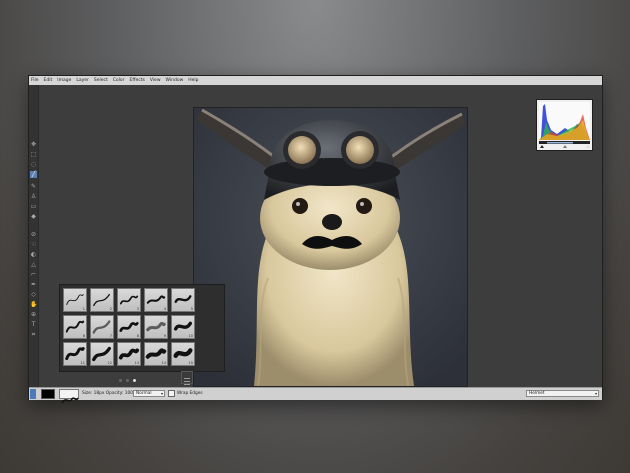 The height and width of the screenshot is (473, 630). I want to click on menu-window: Window, so click(175, 80).